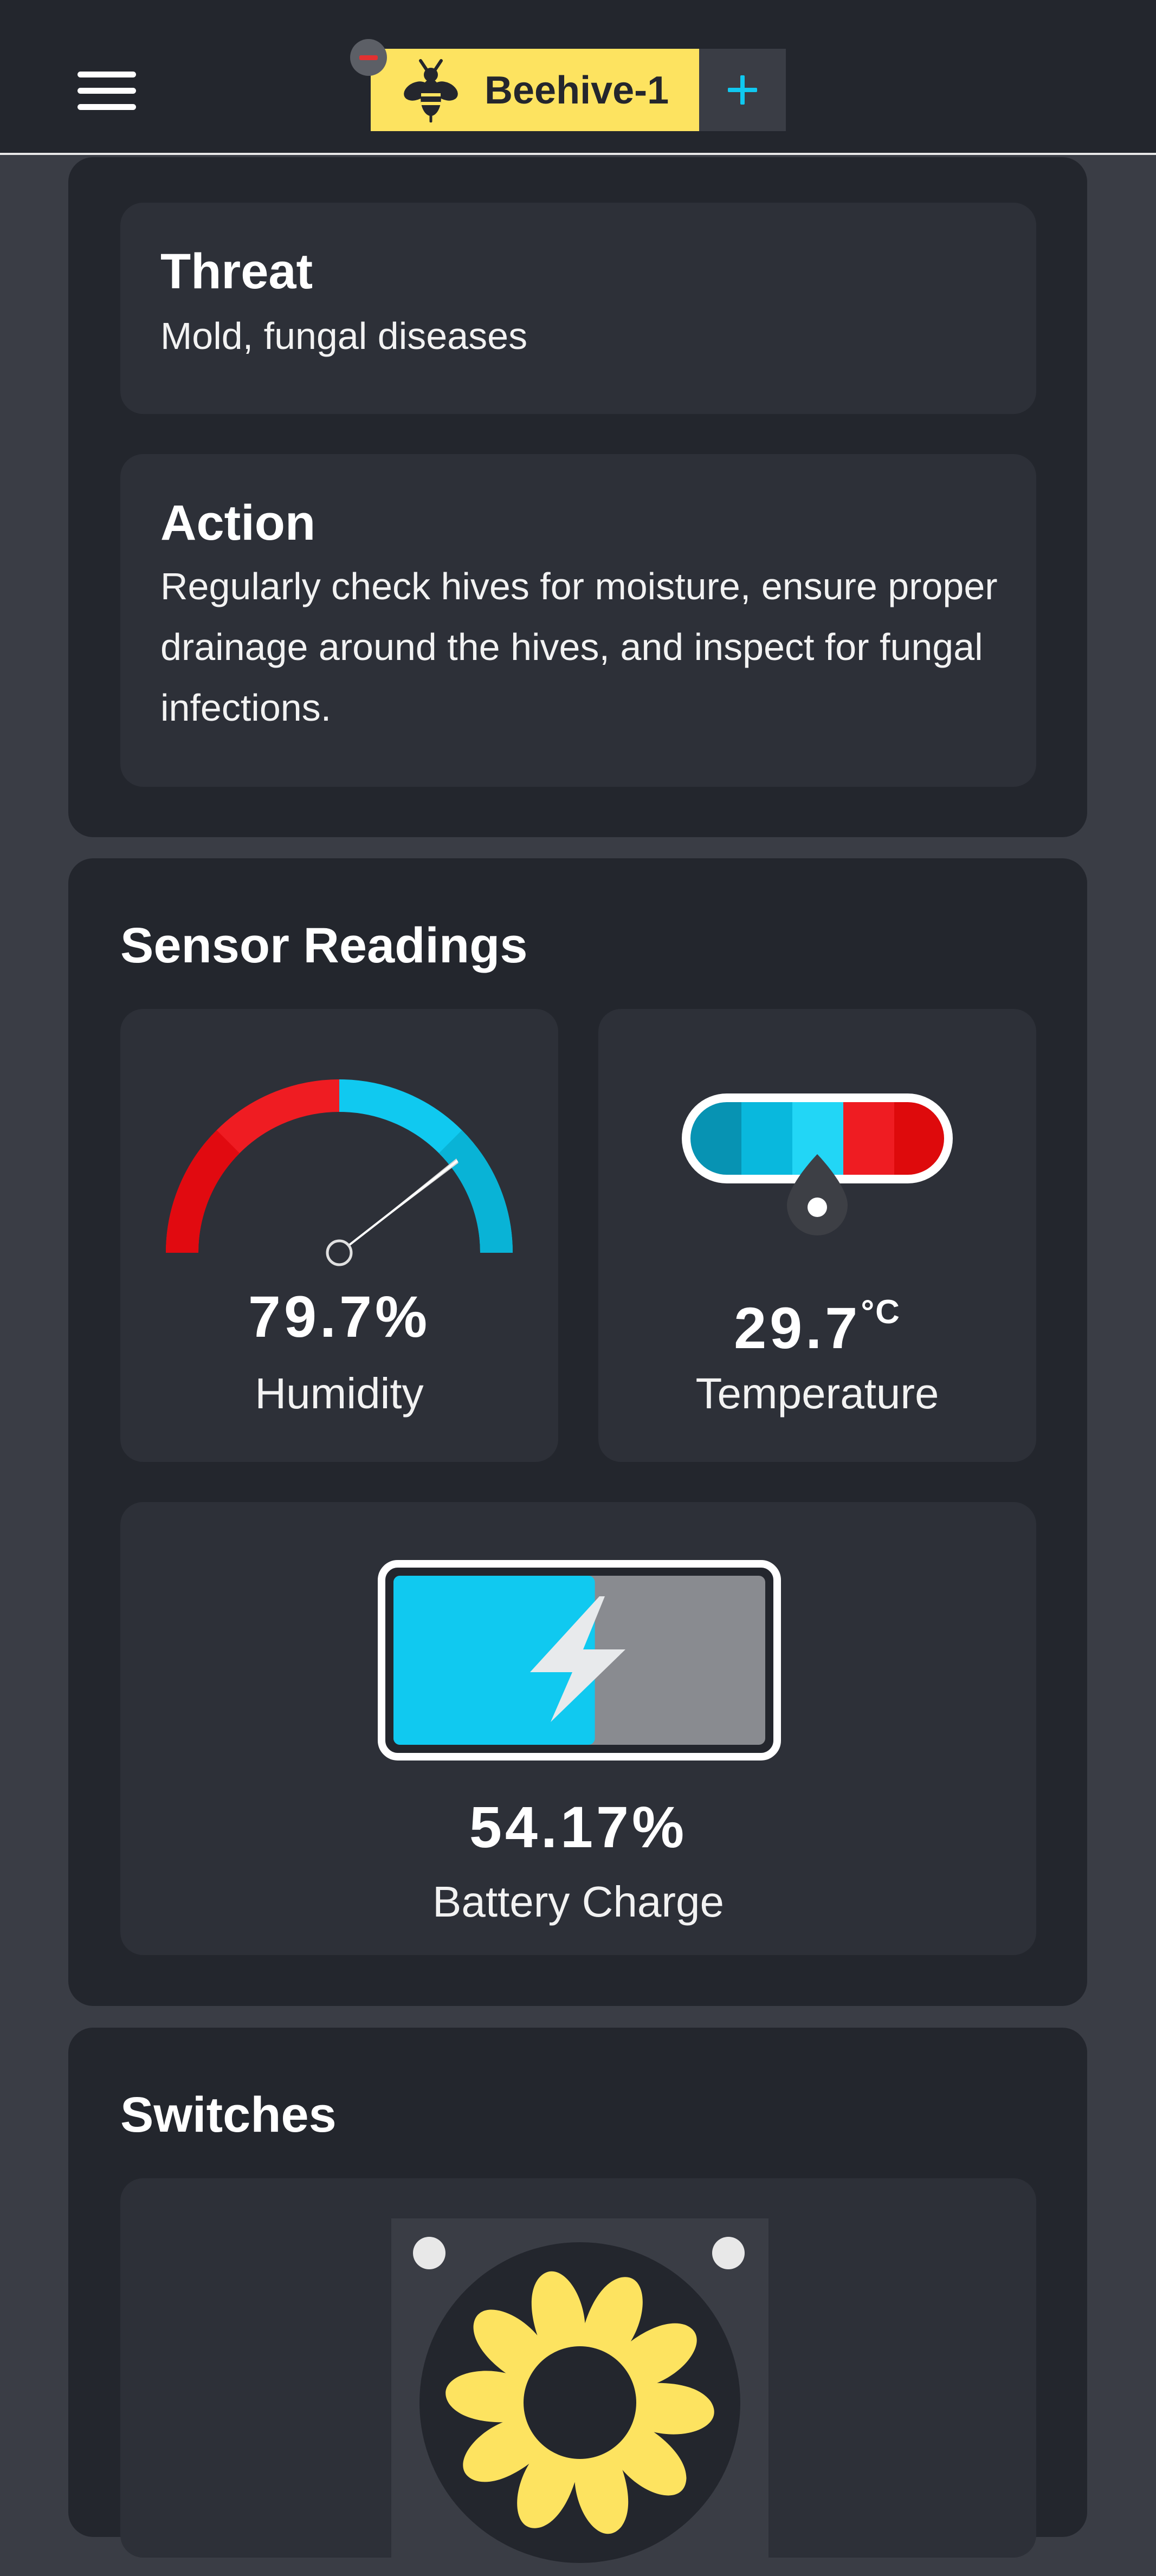 The height and width of the screenshot is (2576, 1156). What do you see at coordinates (817, 1327) in the screenshot?
I see `temperature-value: 29.7°C` at bounding box center [817, 1327].